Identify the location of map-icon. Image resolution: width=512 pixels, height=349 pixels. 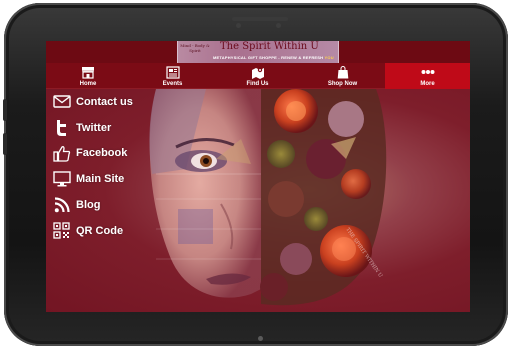
(258, 72).